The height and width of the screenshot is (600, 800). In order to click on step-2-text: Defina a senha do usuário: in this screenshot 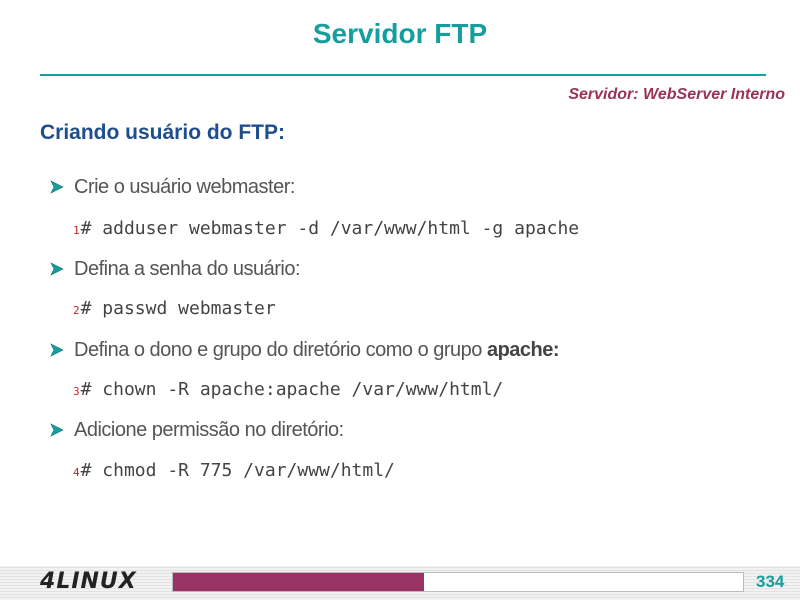, I will do `click(175, 269)`.